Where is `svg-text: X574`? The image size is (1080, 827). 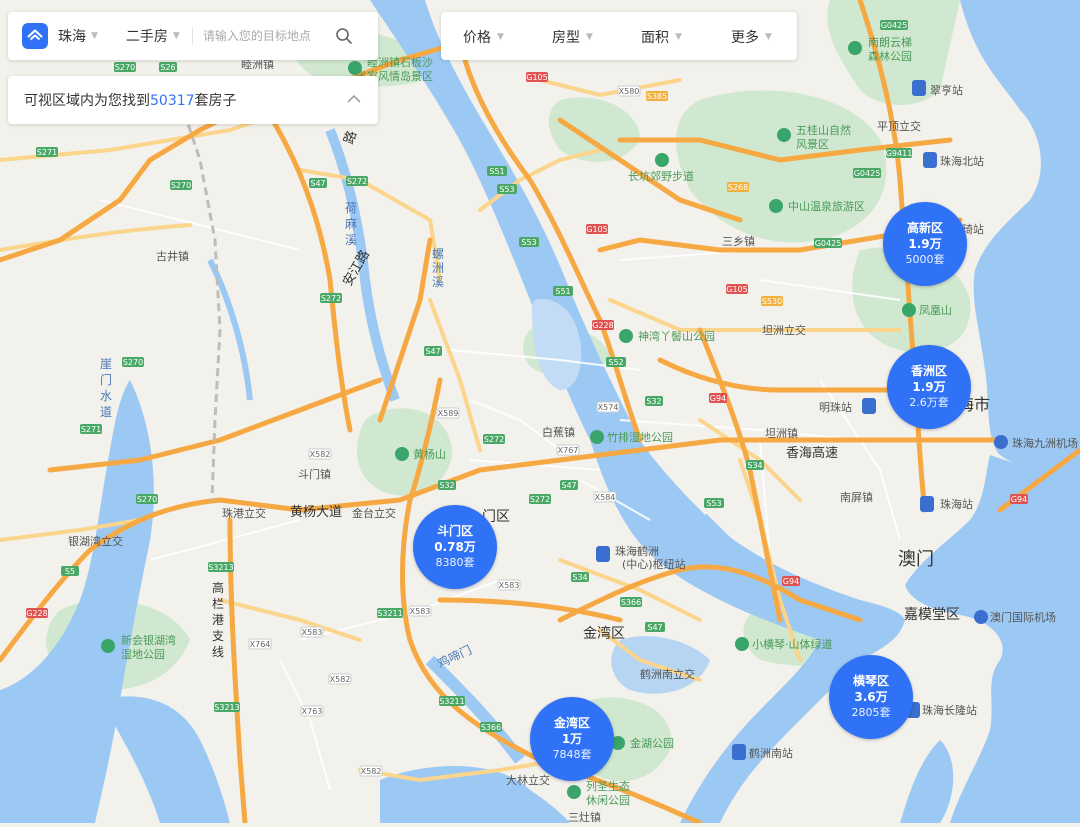 svg-text: X574 is located at coordinates (608, 407).